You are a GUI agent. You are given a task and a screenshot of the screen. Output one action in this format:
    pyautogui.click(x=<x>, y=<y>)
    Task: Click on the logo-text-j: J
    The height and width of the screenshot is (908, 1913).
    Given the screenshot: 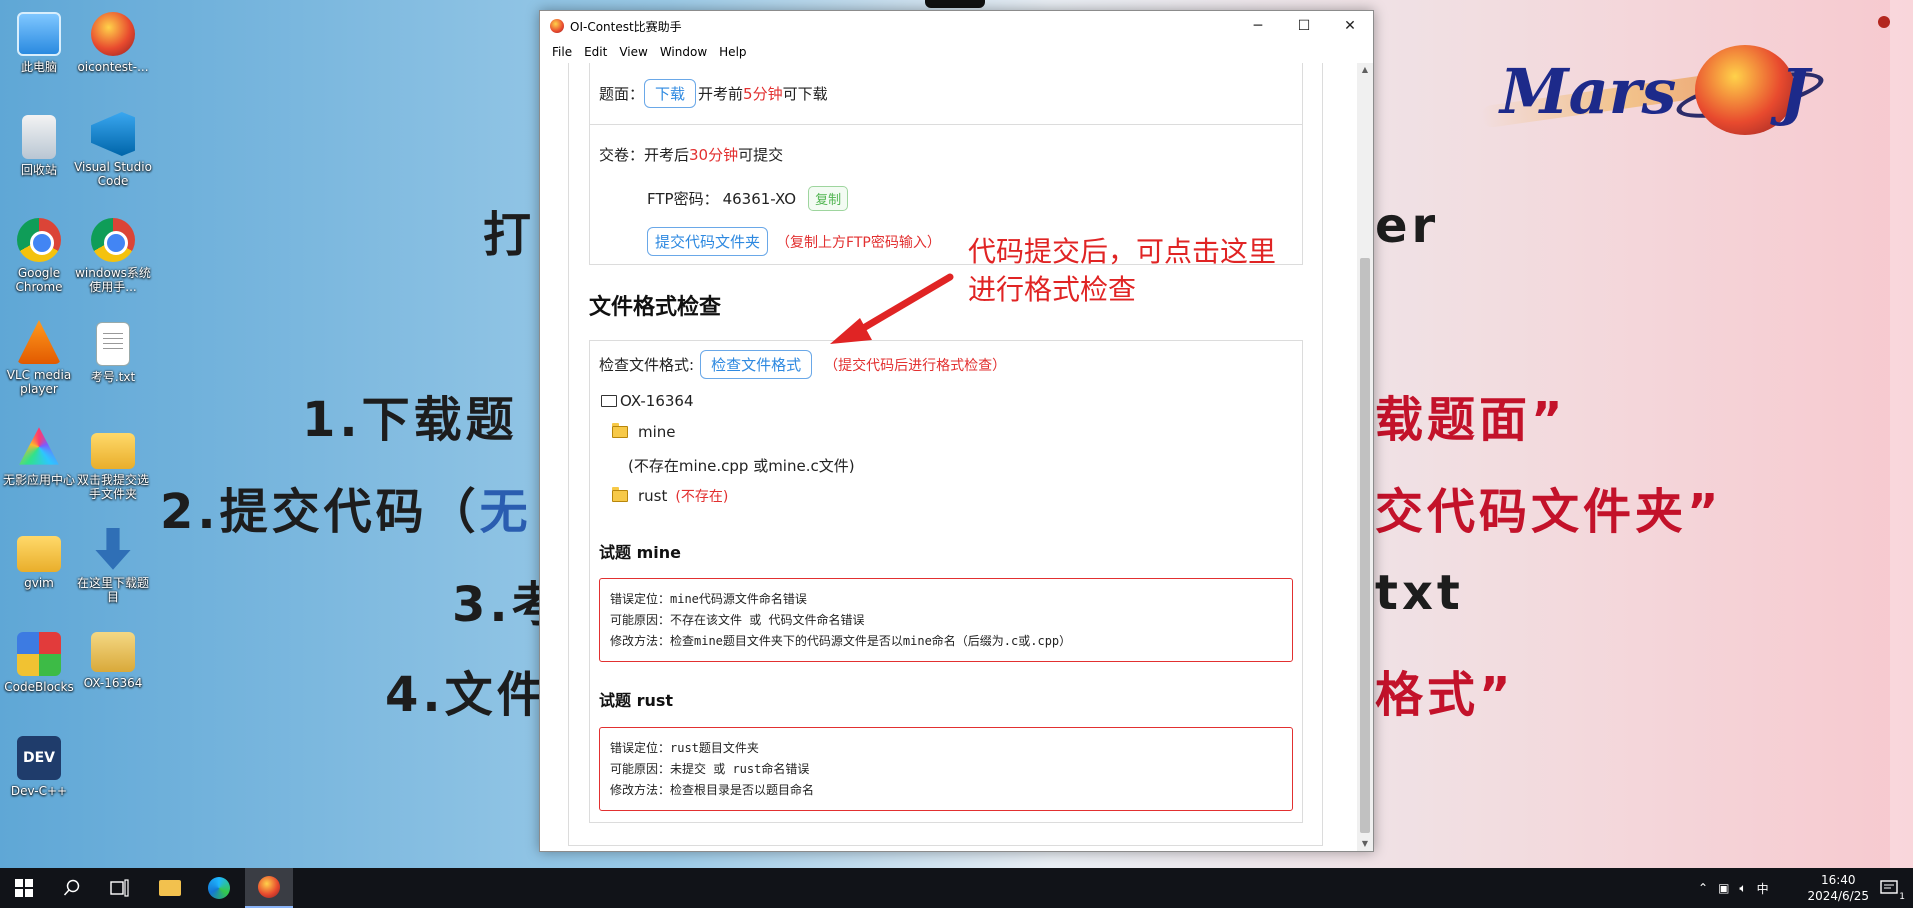 What is the action you would take?
    pyautogui.click(x=1795, y=91)
    